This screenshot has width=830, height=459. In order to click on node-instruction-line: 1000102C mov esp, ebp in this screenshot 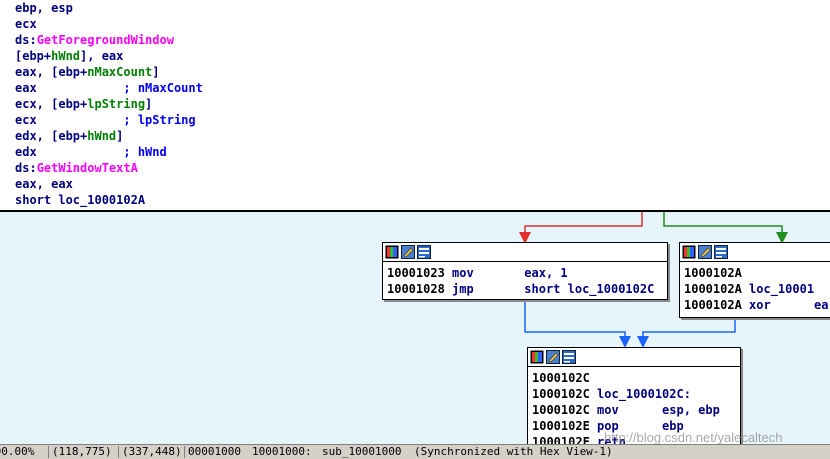, I will do `click(626, 410)`.